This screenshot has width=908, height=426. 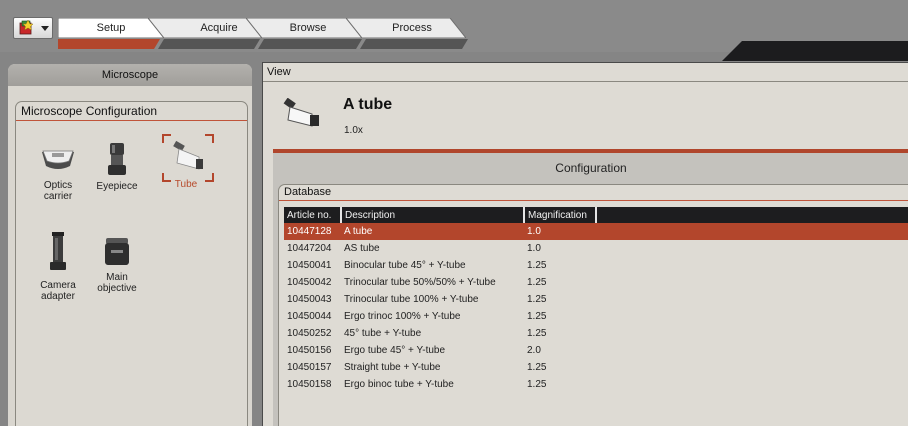 What do you see at coordinates (309, 248) in the screenshot?
I see `cell-article: 10447204` at bounding box center [309, 248].